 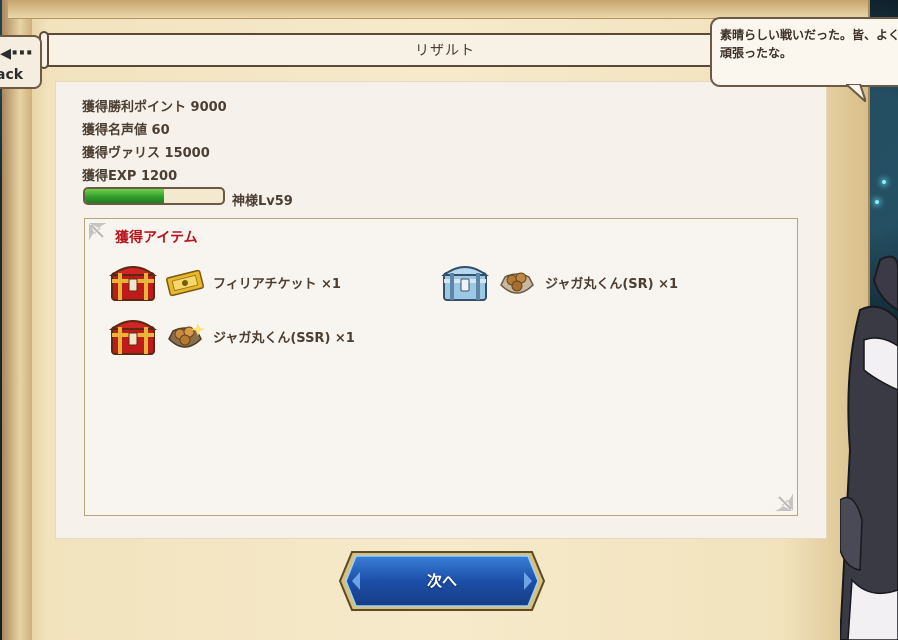 What do you see at coordinates (154, 107) in the screenshot?
I see `victory-points-text: 獲得勝利ポイント 9000` at bounding box center [154, 107].